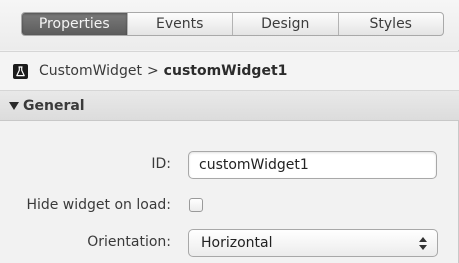 Image resolution: width=459 pixels, height=263 pixels. Describe the element at coordinates (390, 24) in the screenshot. I see `tab-styles: Styles` at that location.